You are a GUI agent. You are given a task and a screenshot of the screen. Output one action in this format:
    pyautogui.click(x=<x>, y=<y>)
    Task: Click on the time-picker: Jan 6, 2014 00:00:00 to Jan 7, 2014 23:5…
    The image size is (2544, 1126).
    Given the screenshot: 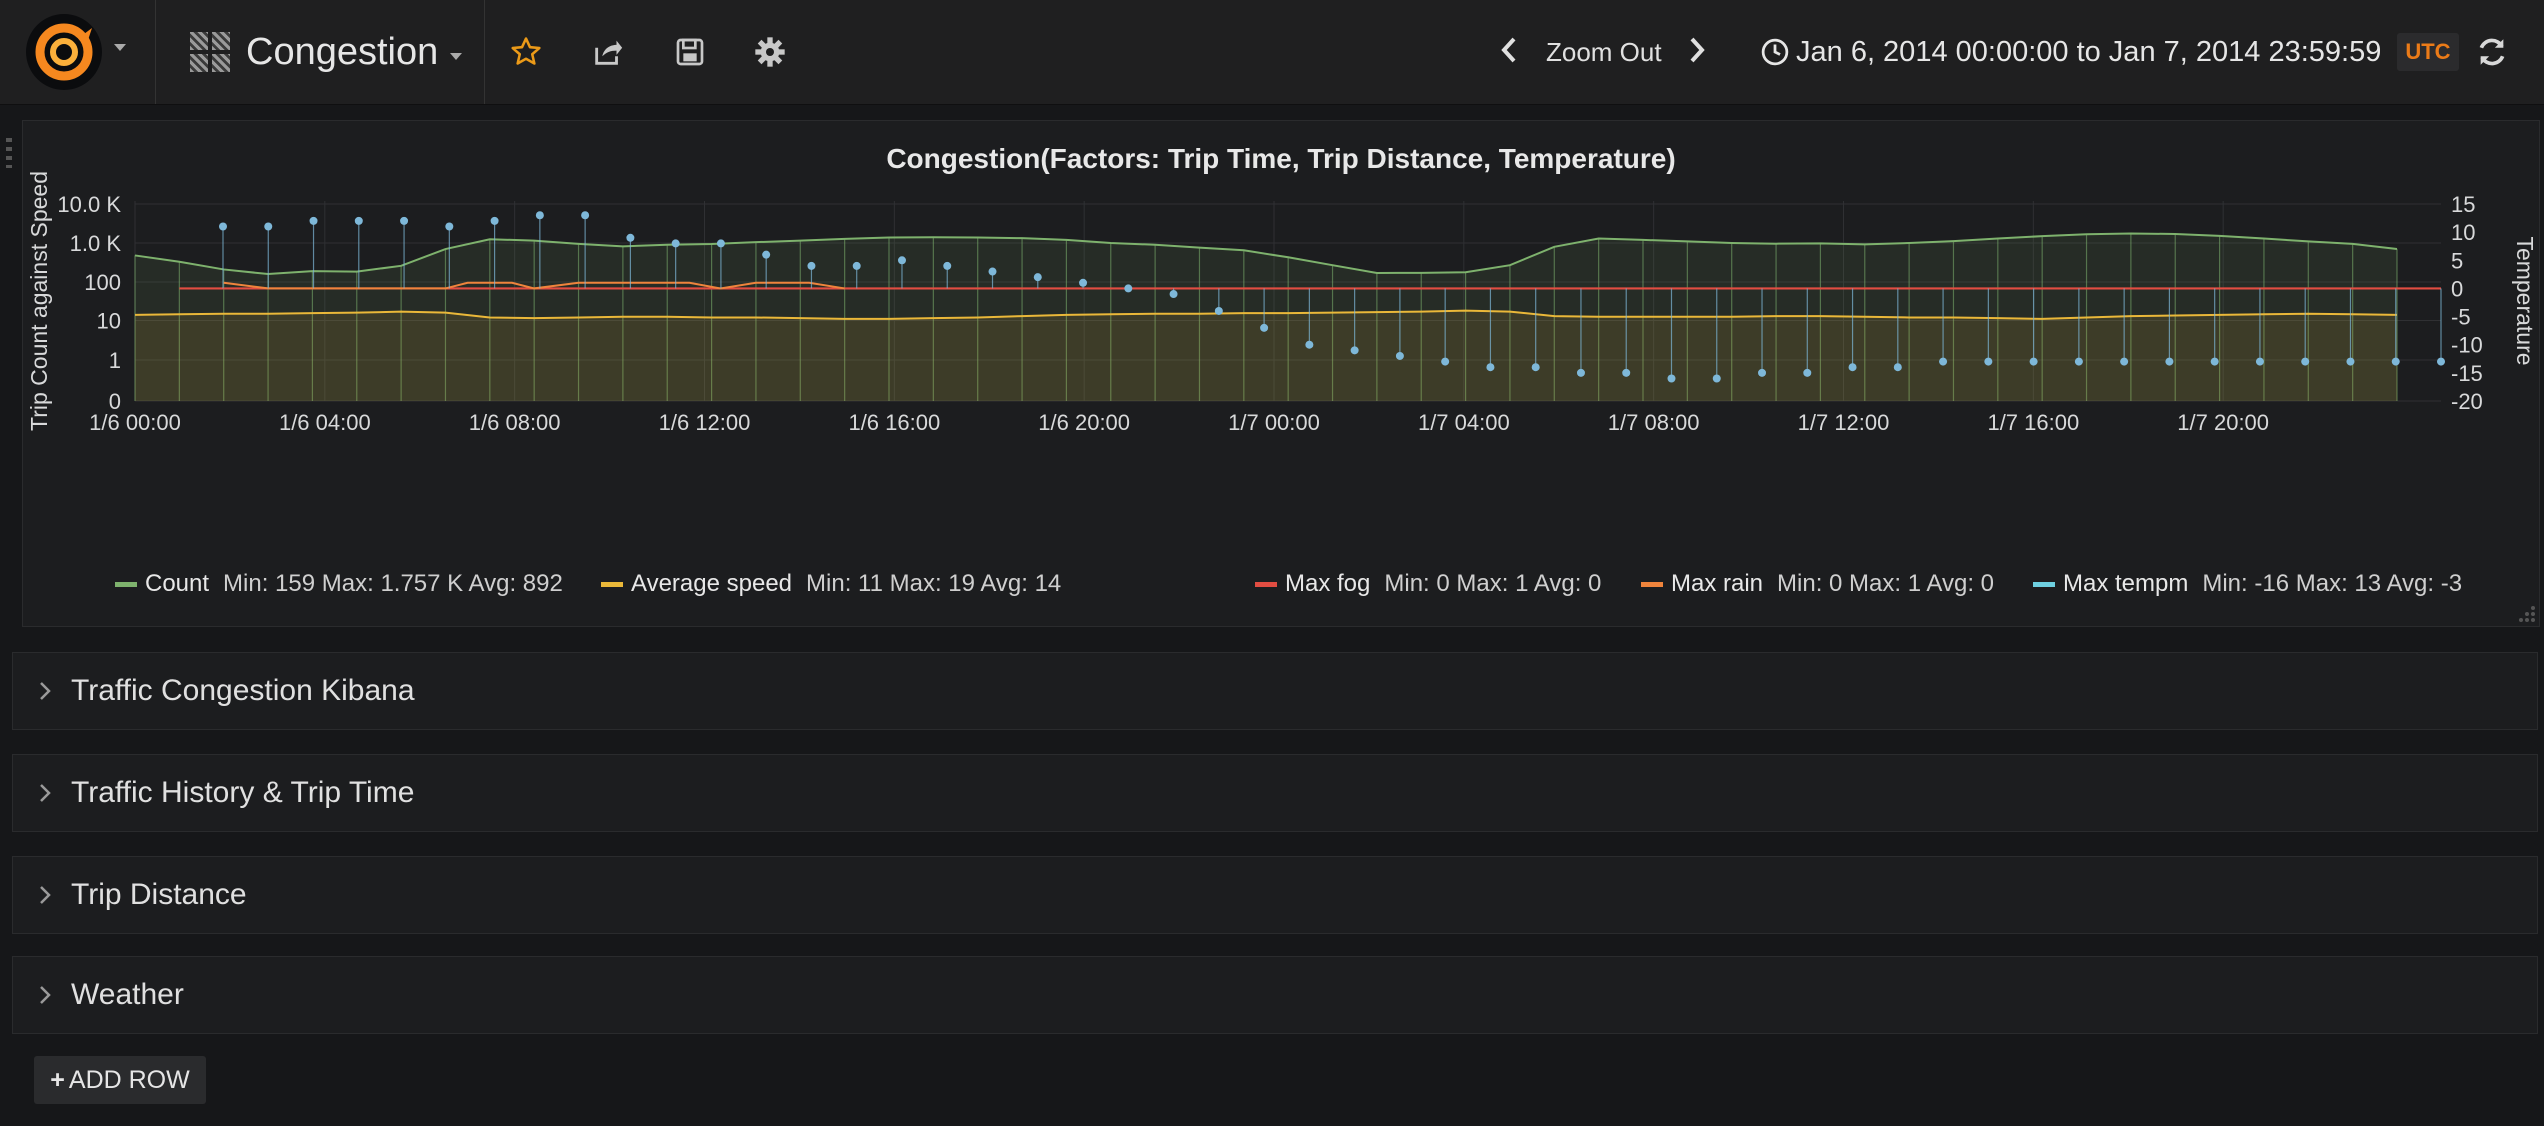 What is the action you would take?
    pyautogui.click(x=2109, y=52)
    